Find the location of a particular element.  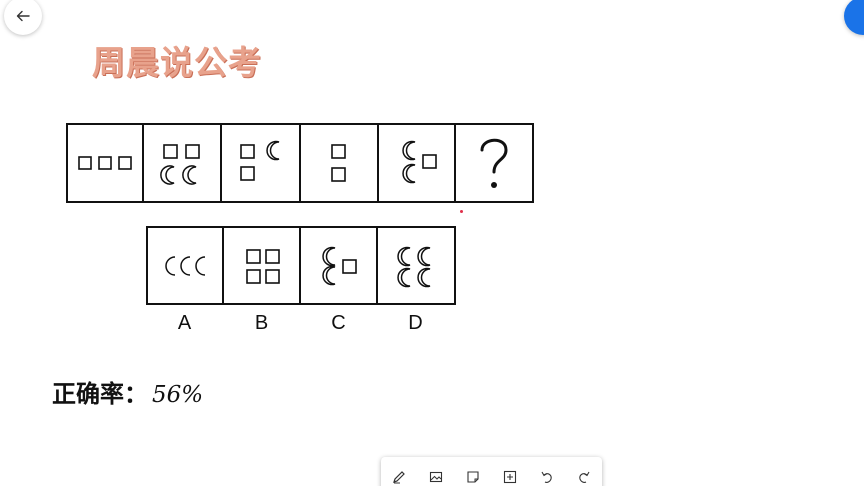

option-label-a: A is located at coordinates (184, 323).